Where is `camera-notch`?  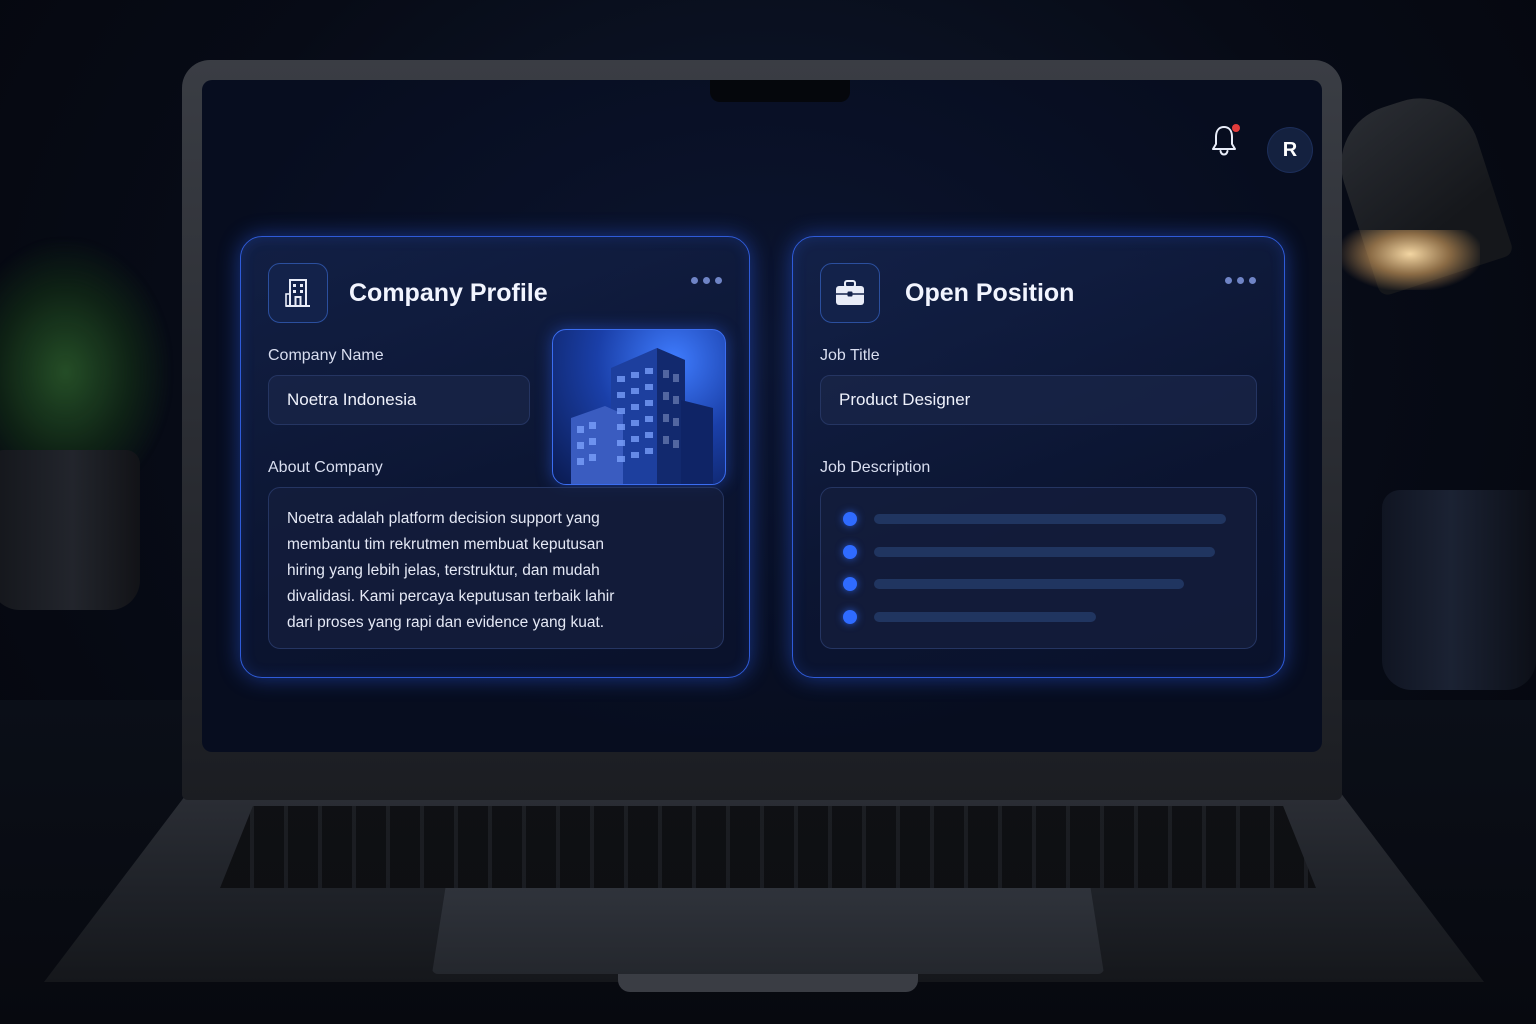 camera-notch is located at coordinates (780, 91).